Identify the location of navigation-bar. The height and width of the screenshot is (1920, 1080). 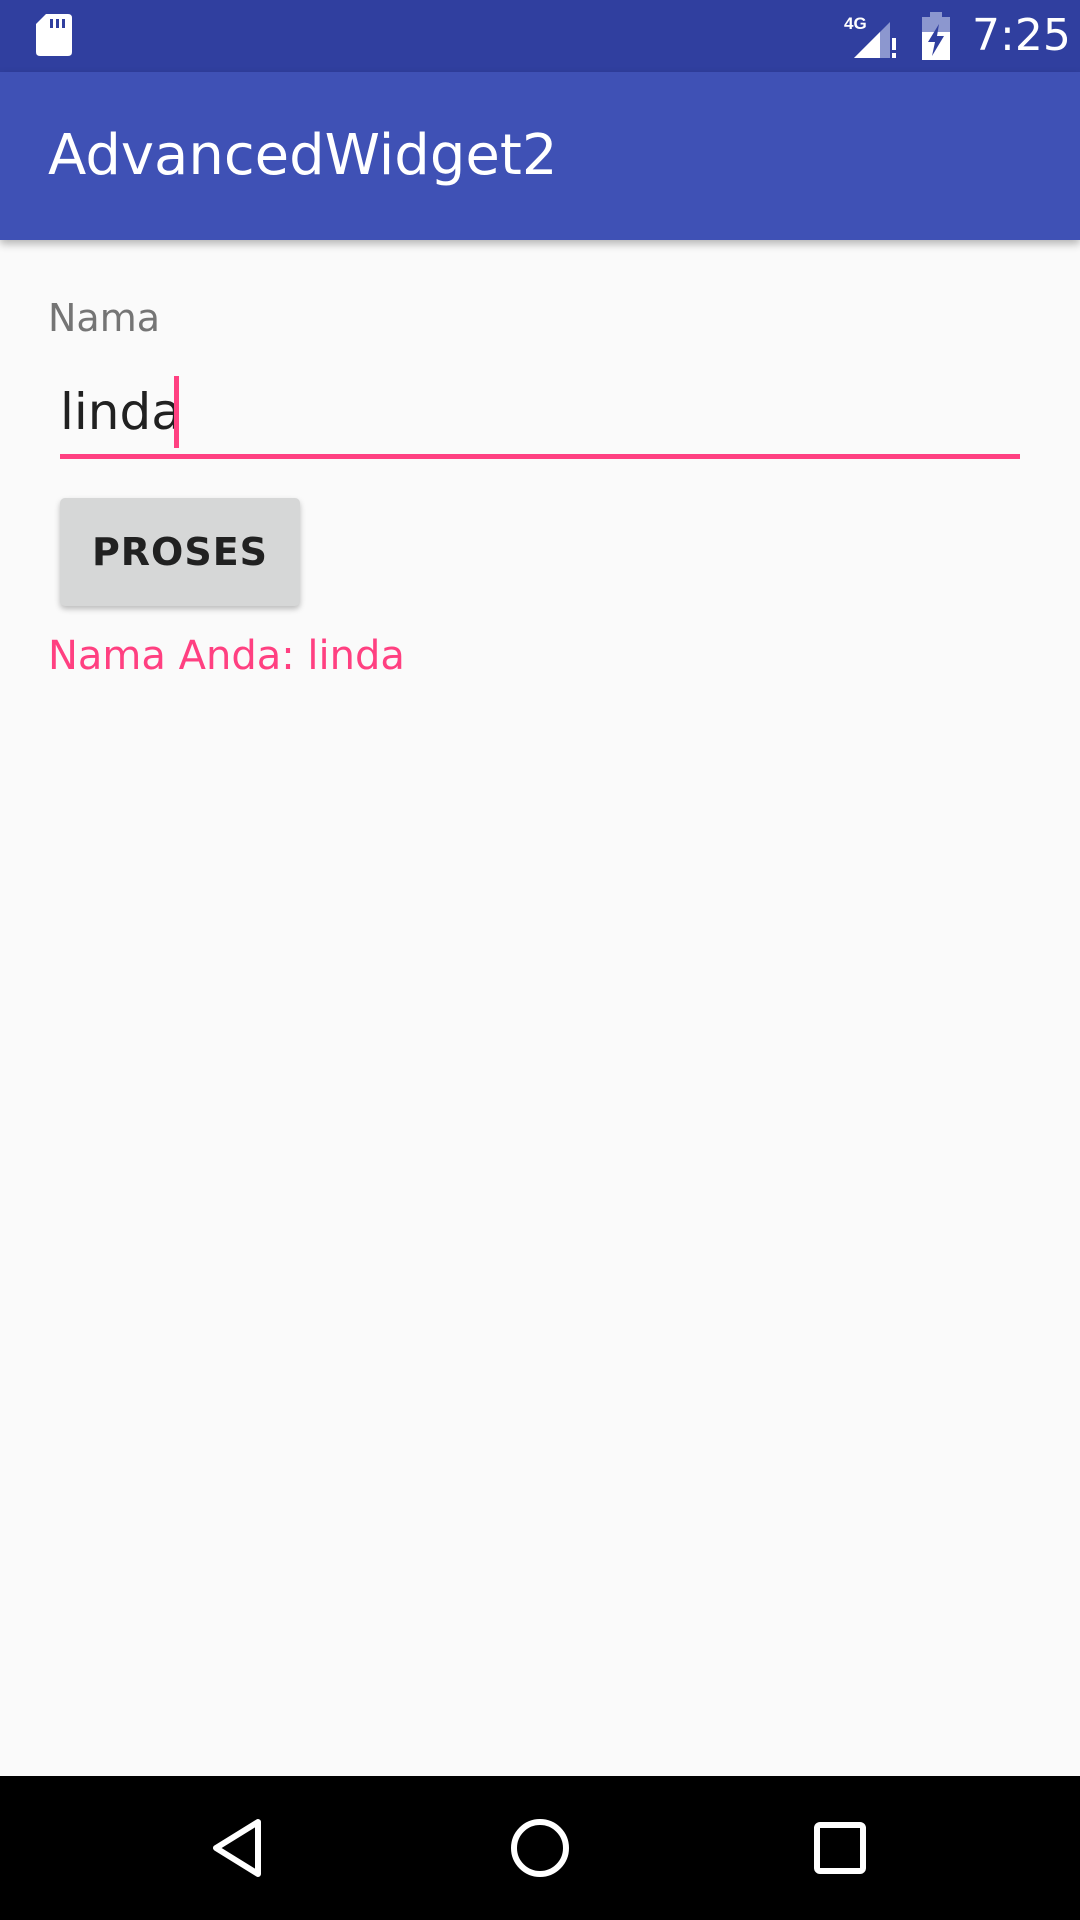
(540, 1848).